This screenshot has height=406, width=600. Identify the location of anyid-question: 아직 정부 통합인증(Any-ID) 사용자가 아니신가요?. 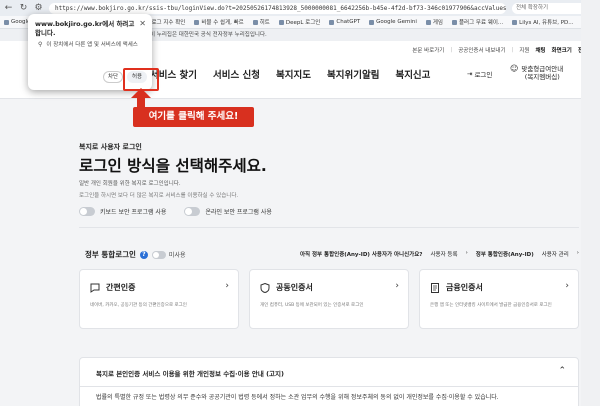
(361, 255).